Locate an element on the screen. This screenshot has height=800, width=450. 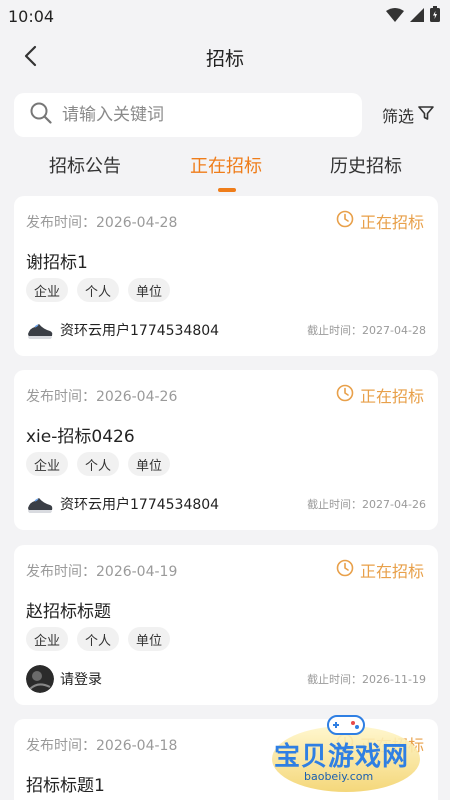
search-box is located at coordinates (188, 115).